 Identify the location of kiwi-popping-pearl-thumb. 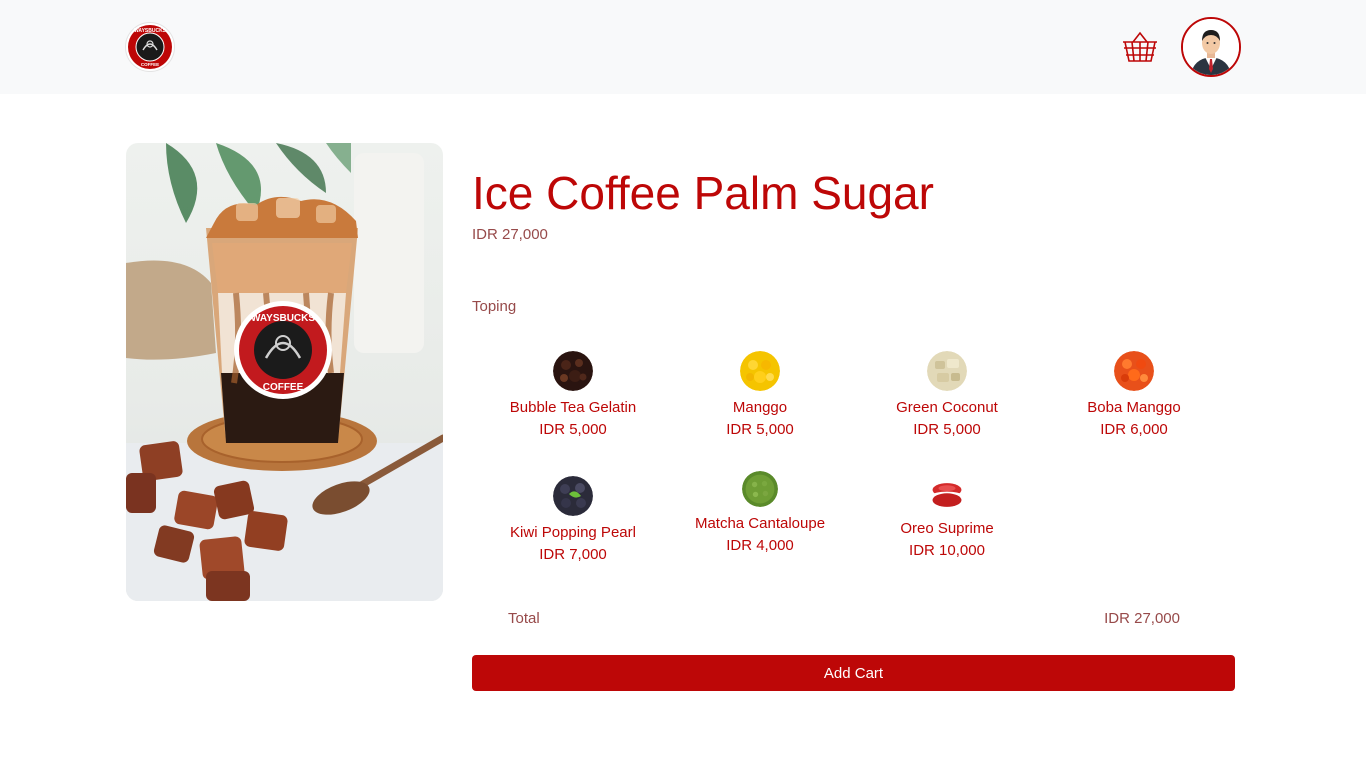
(573, 496).